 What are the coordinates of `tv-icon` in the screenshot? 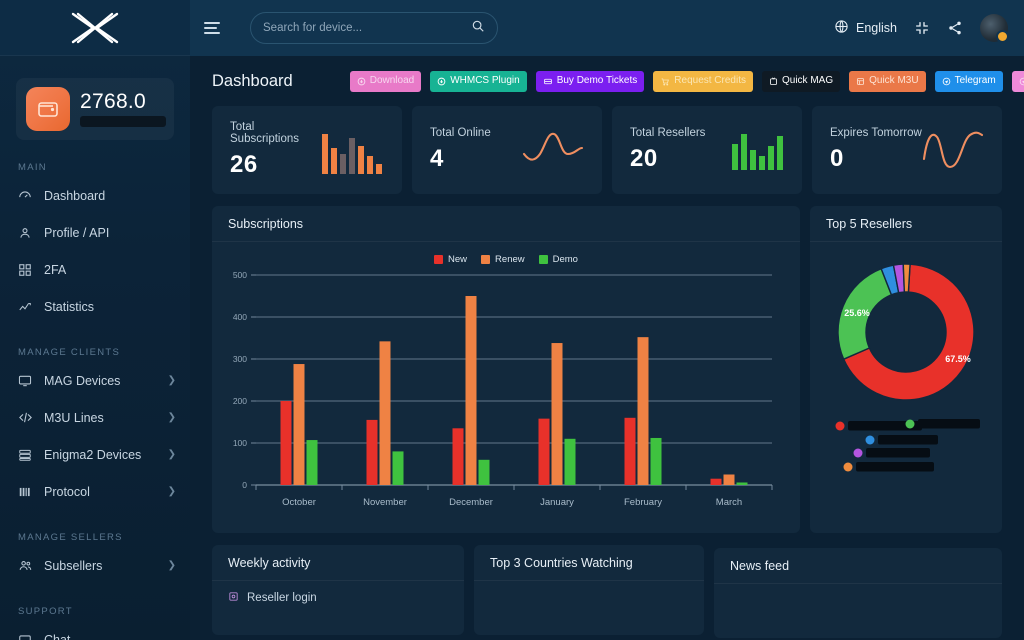 It's located at (773, 80).